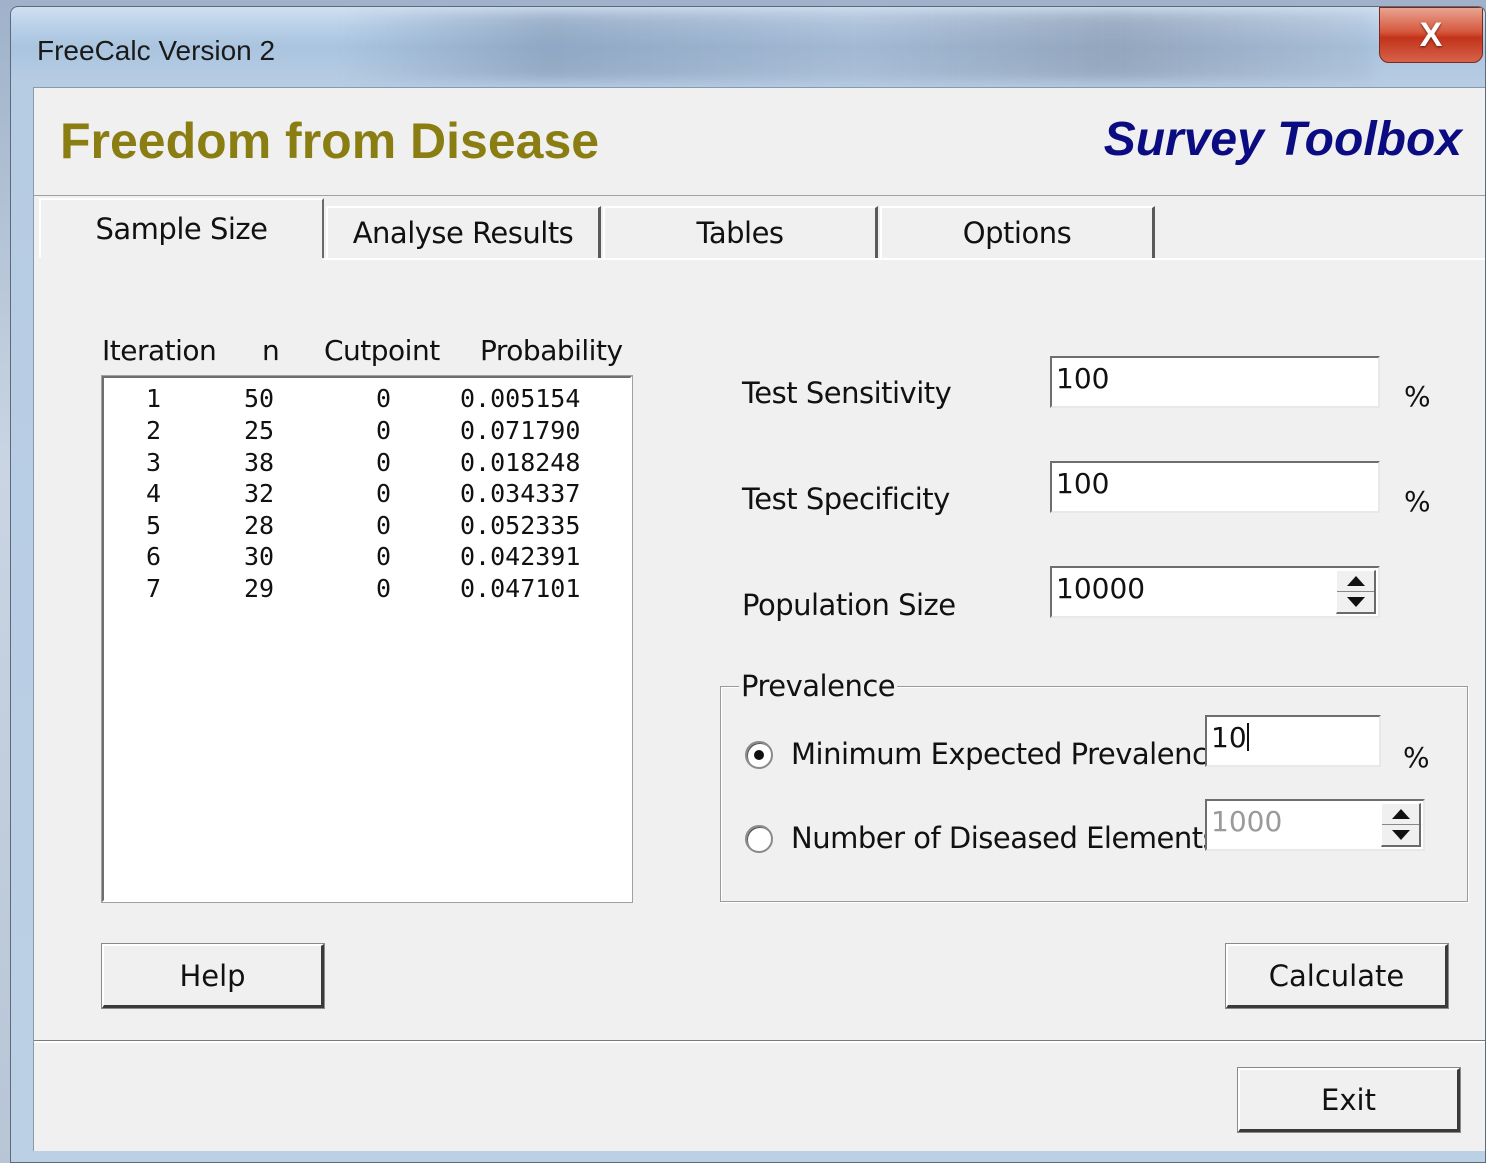 The height and width of the screenshot is (1163, 1486). Describe the element at coordinates (520, 398) in the screenshot. I see `probability-cell: 0.005154` at that location.